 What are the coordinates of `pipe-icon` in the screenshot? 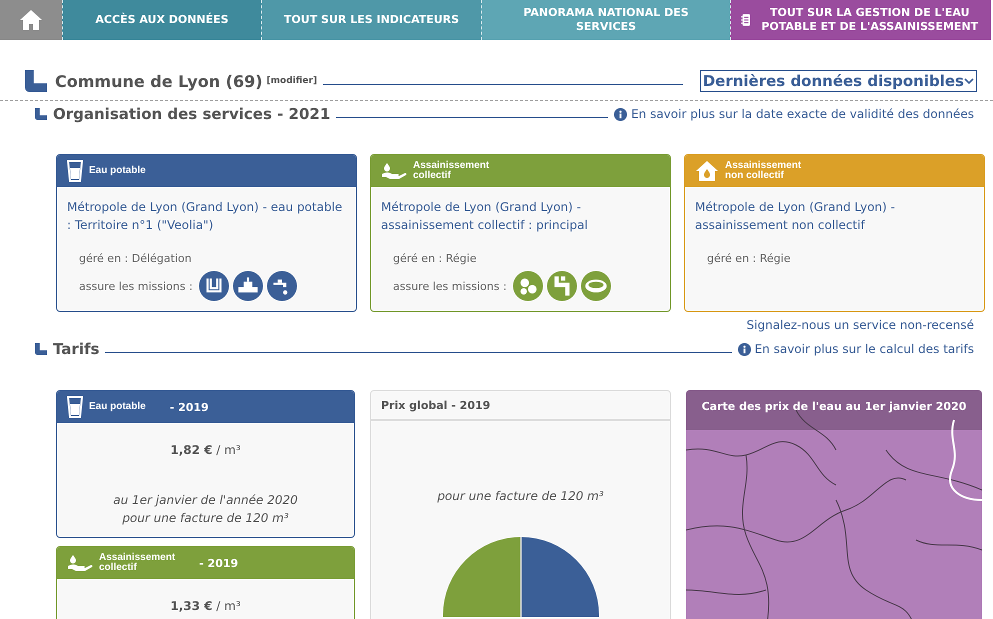 It's located at (561, 286).